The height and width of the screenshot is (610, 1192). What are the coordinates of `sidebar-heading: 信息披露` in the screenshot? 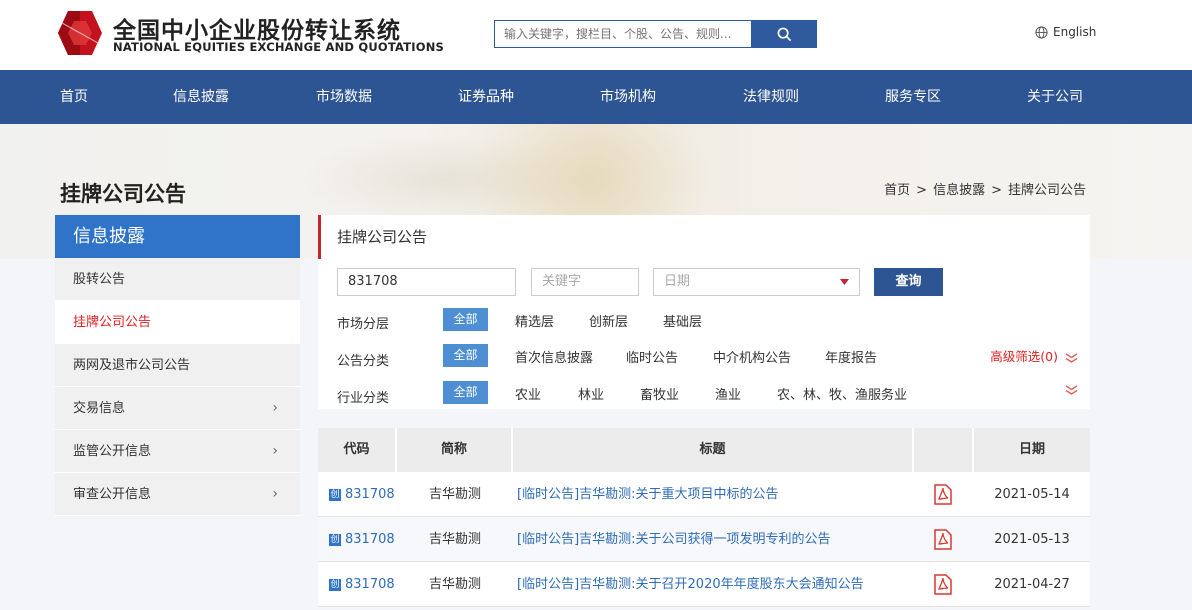 It's located at (177, 236).